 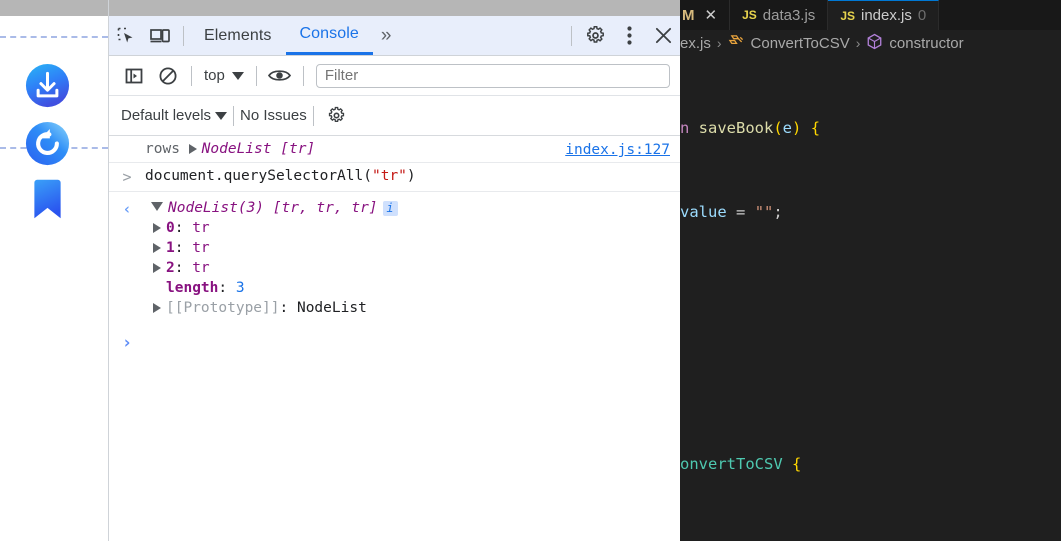 What do you see at coordinates (408, 208) in the screenshot?
I see `result-header: NodeList(3) [tr, tr, tr] i` at bounding box center [408, 208].